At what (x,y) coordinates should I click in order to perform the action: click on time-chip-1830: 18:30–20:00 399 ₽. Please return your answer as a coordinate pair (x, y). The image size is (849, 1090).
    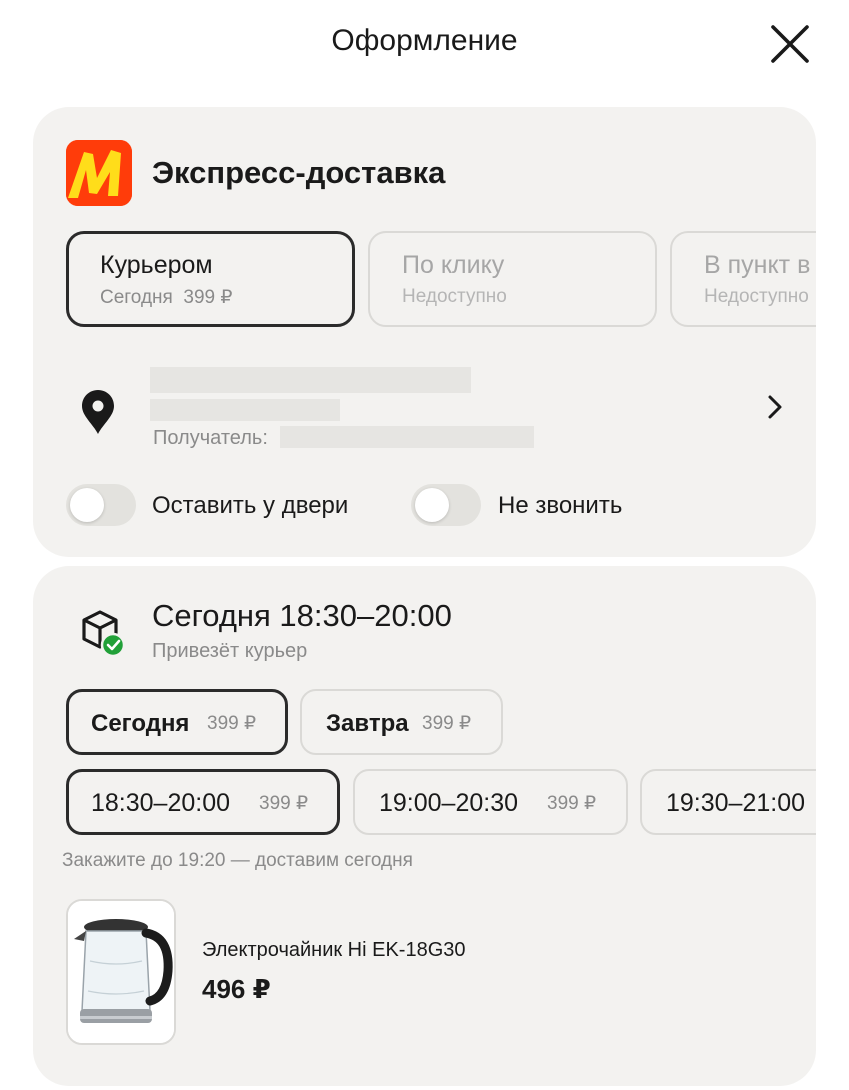
    Looking at the image, I should click on (203, 802).